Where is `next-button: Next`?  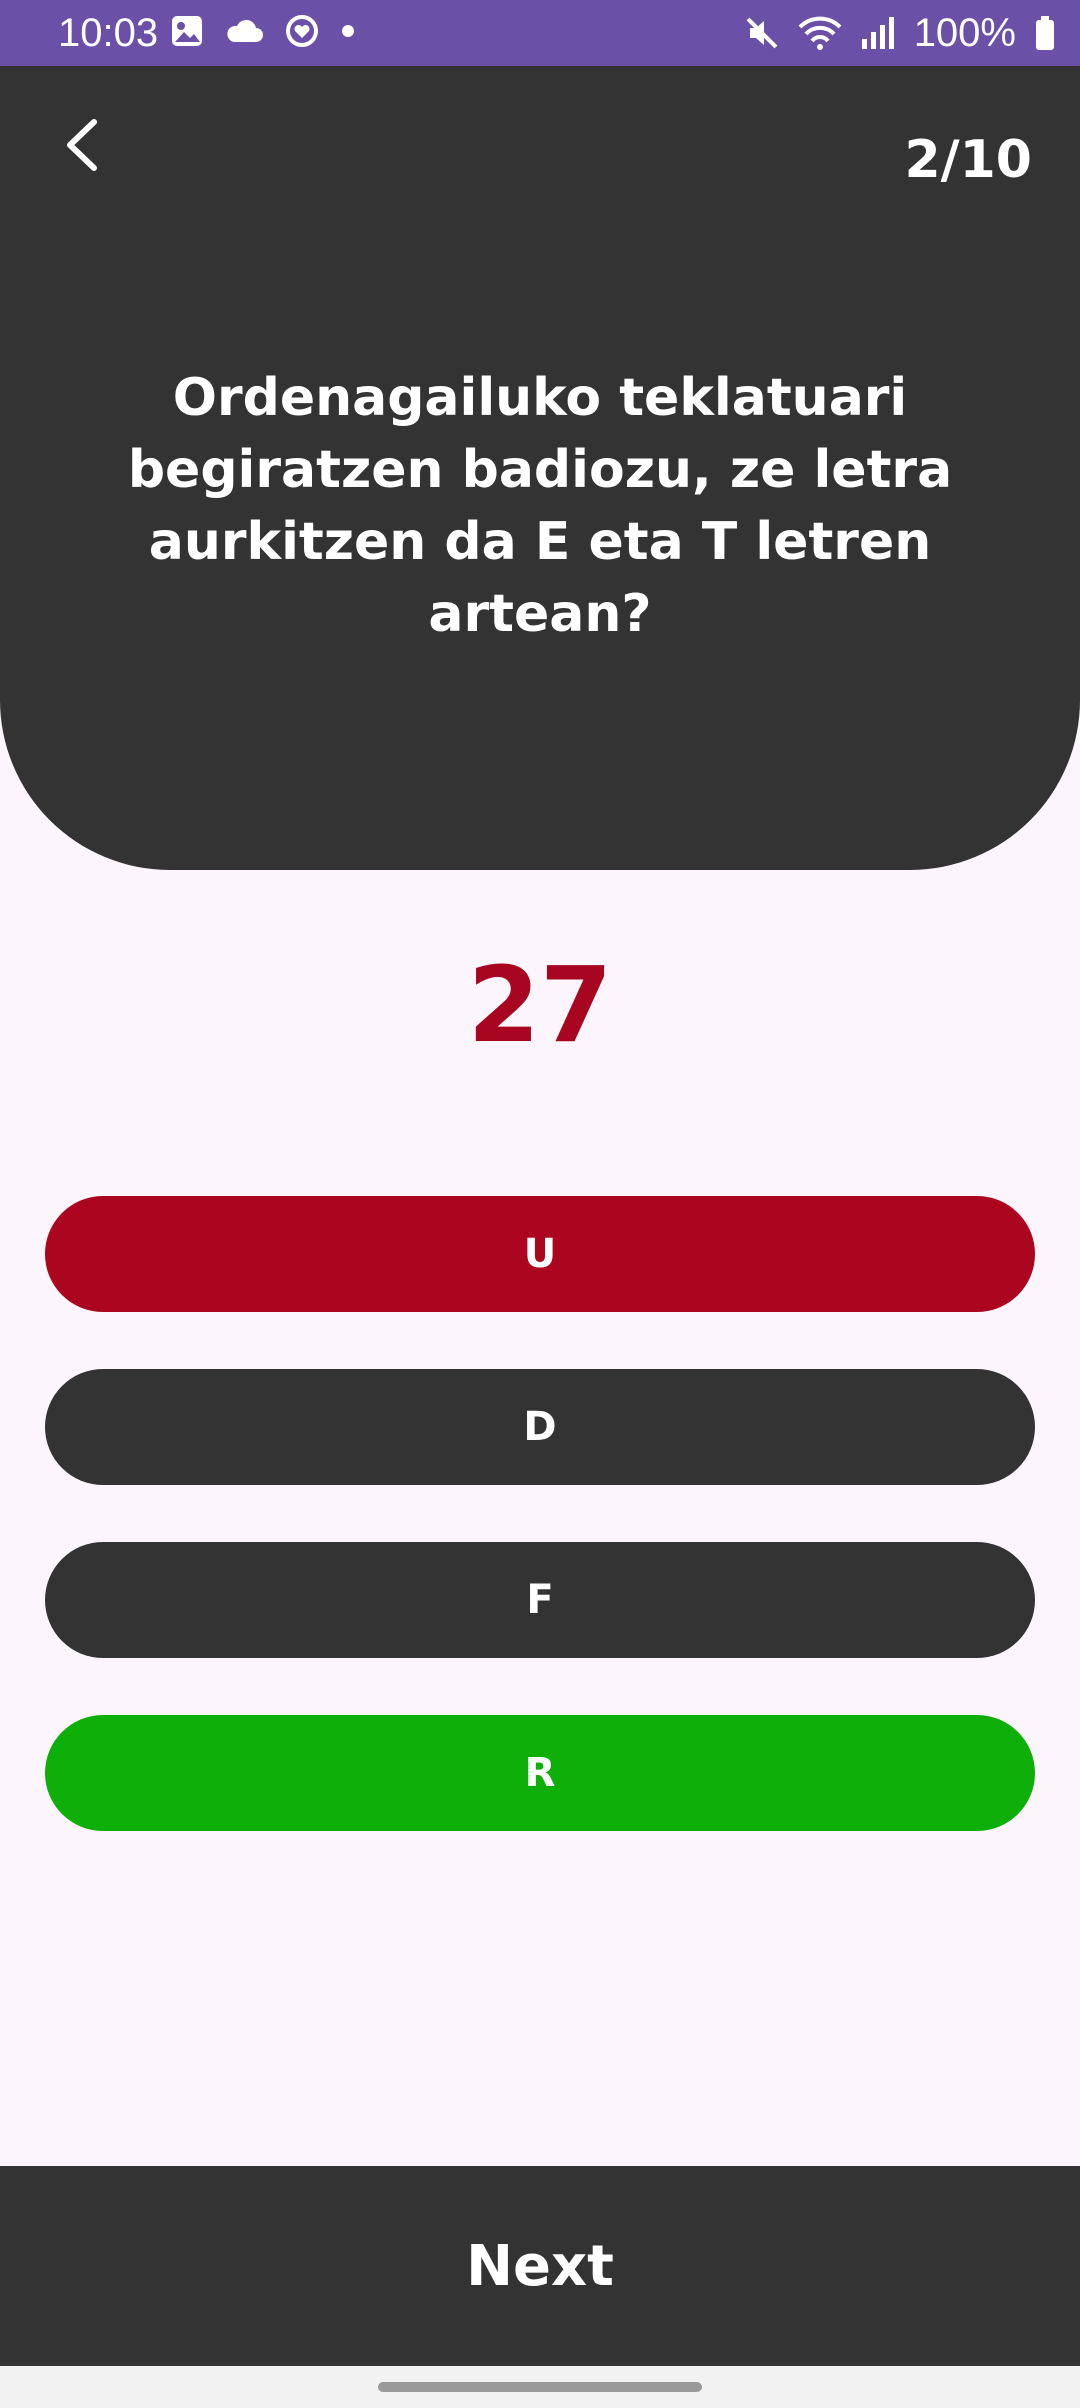 next-button: Next is located at coordinates (540, 2266).